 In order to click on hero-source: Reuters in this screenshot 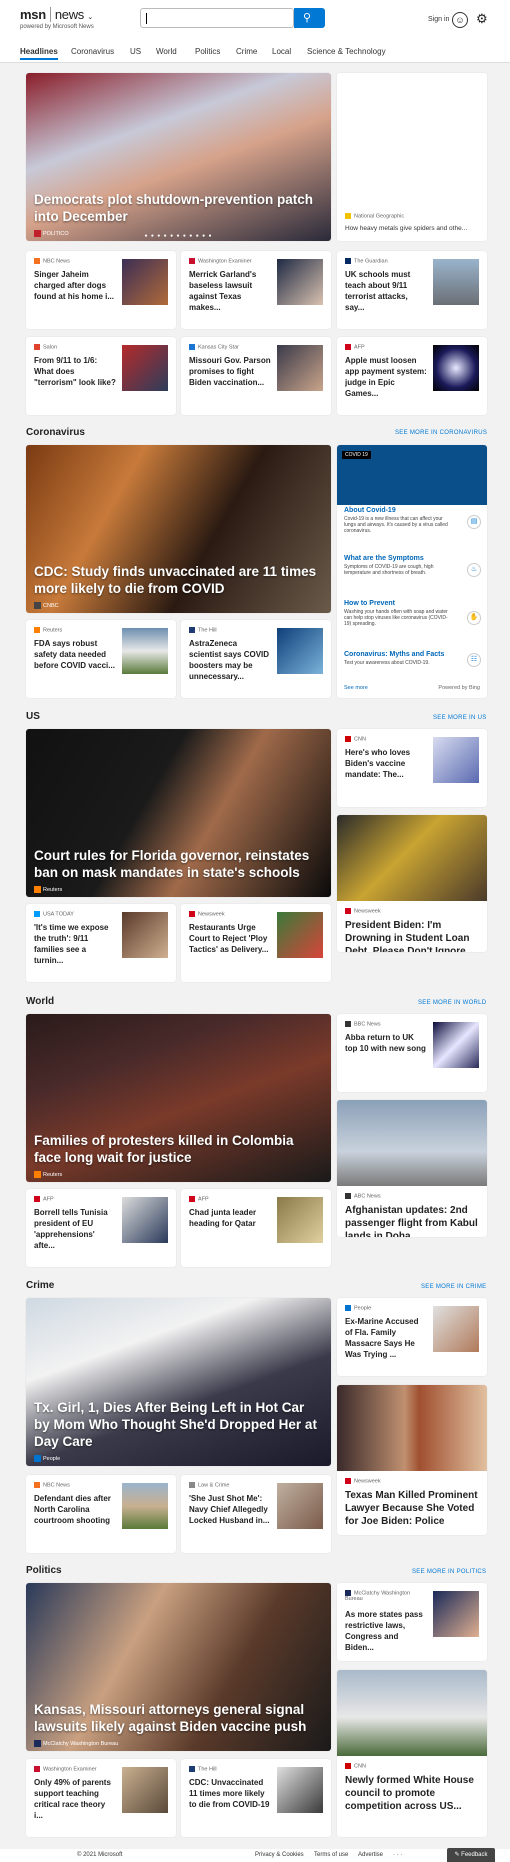, I will do `click(48, 889)`.